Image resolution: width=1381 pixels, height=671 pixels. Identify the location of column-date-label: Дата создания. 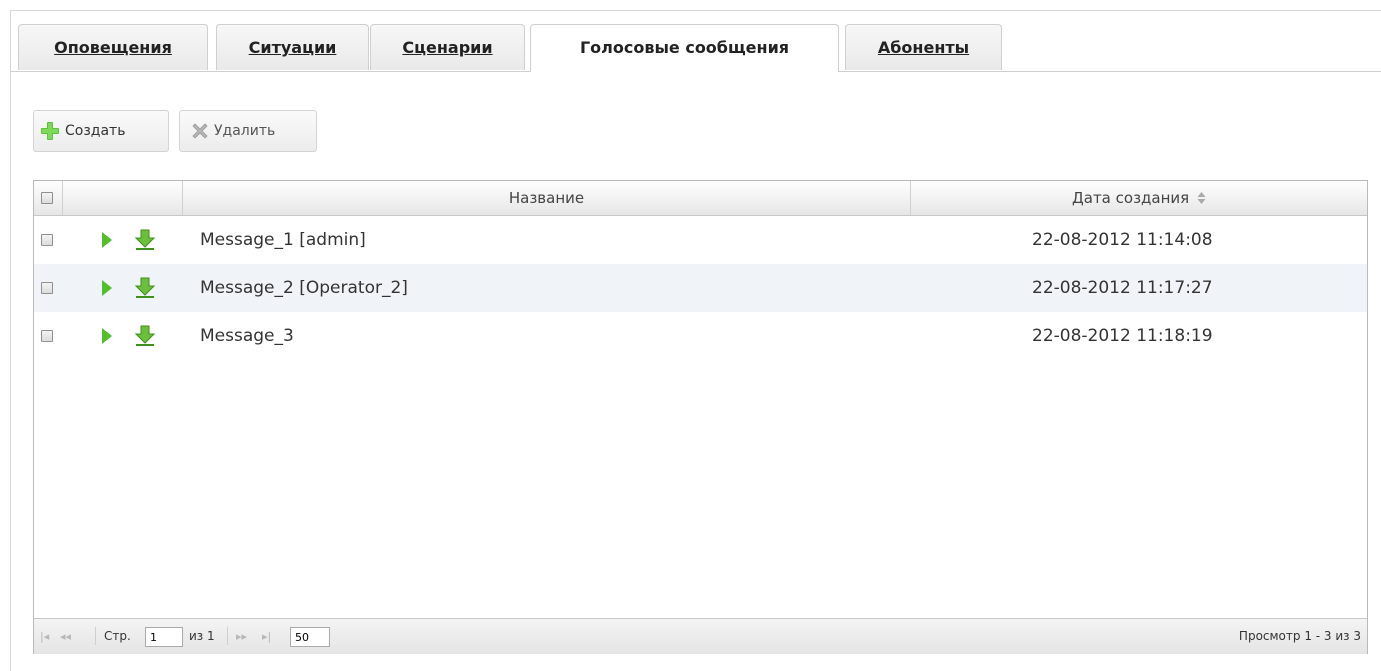
(1131, 198).